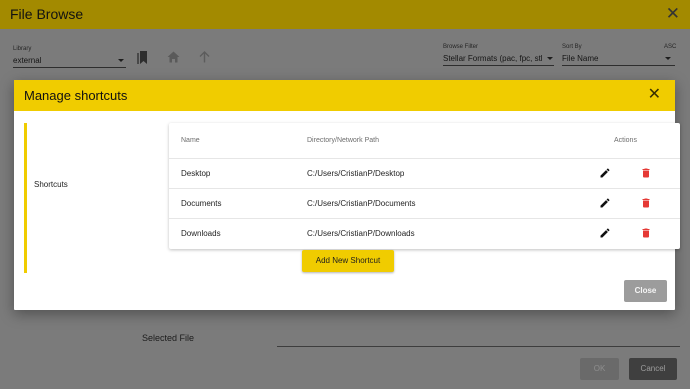 This screenshot has width=690, height=389. I want to click on add-new-shortcut-button: Add New Shortcut, so click(348, 261).